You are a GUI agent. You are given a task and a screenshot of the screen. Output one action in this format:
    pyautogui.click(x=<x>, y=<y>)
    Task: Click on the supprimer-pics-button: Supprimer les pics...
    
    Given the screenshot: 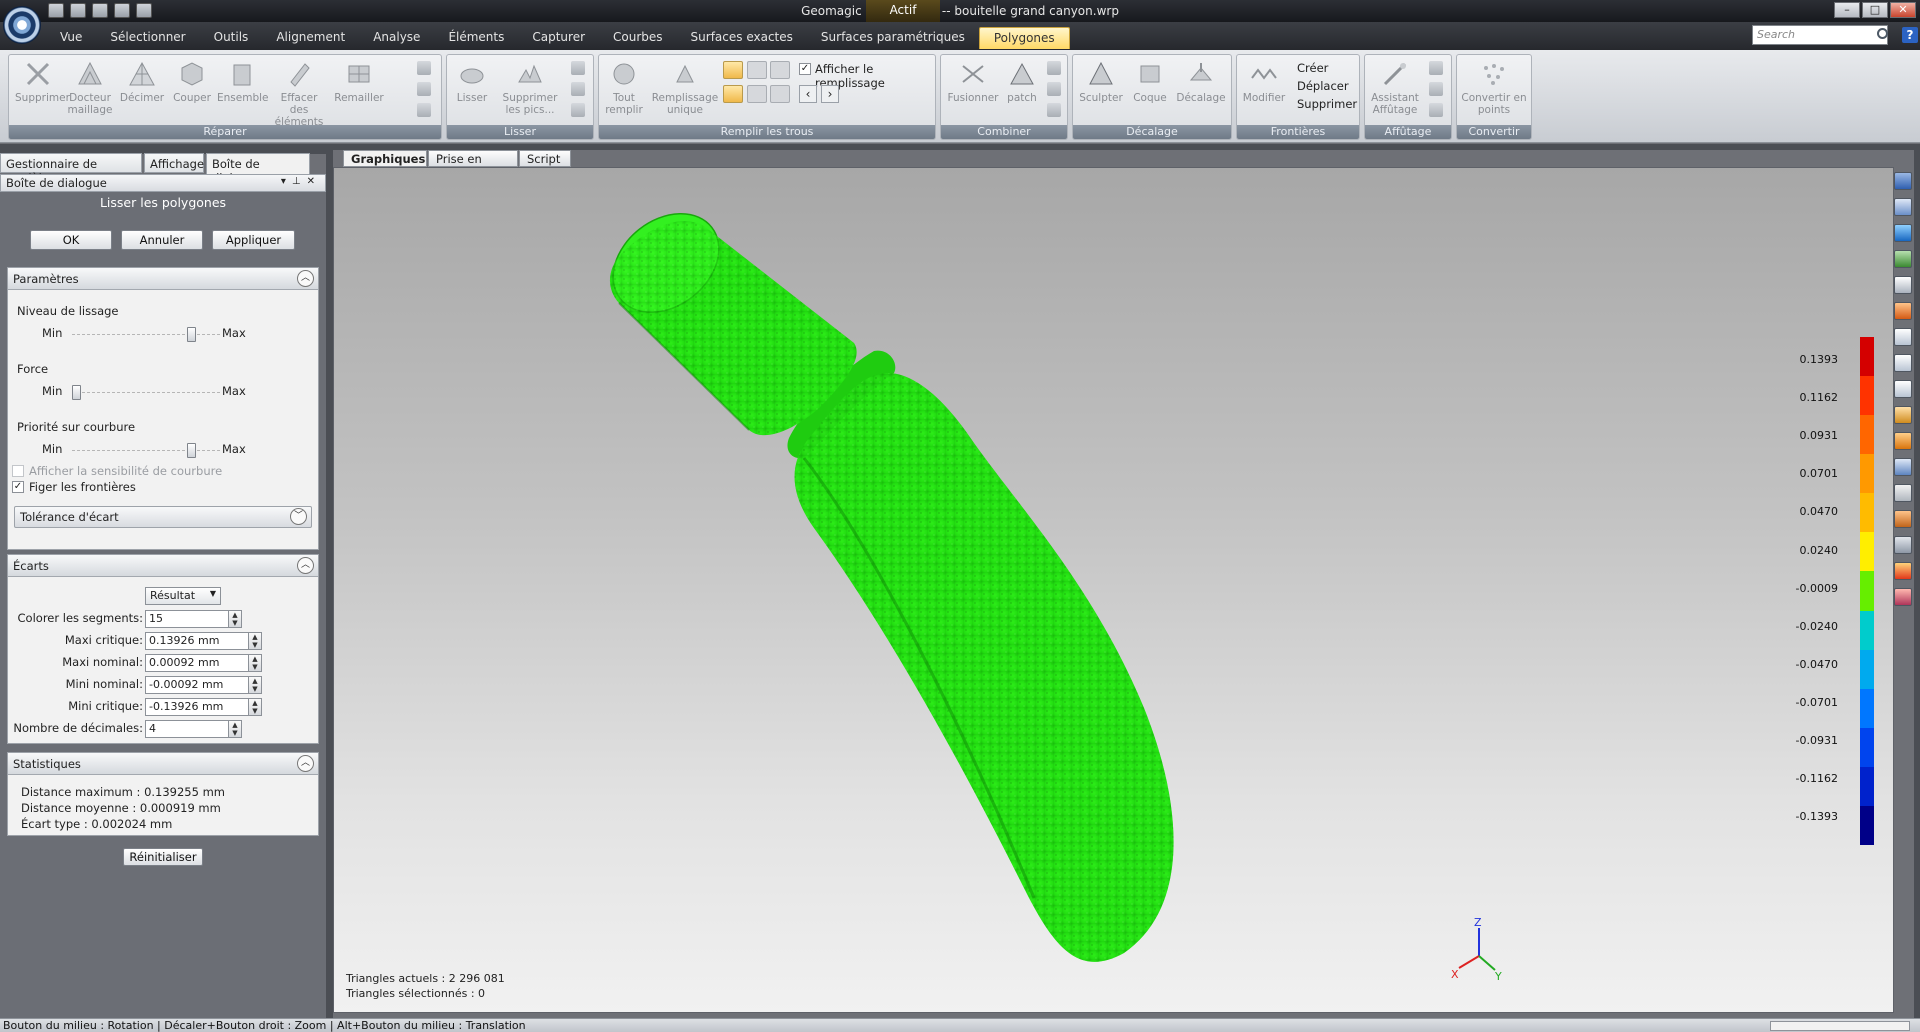 What is the action you would take?
    pyautogui.click(x=530, y=87)
    